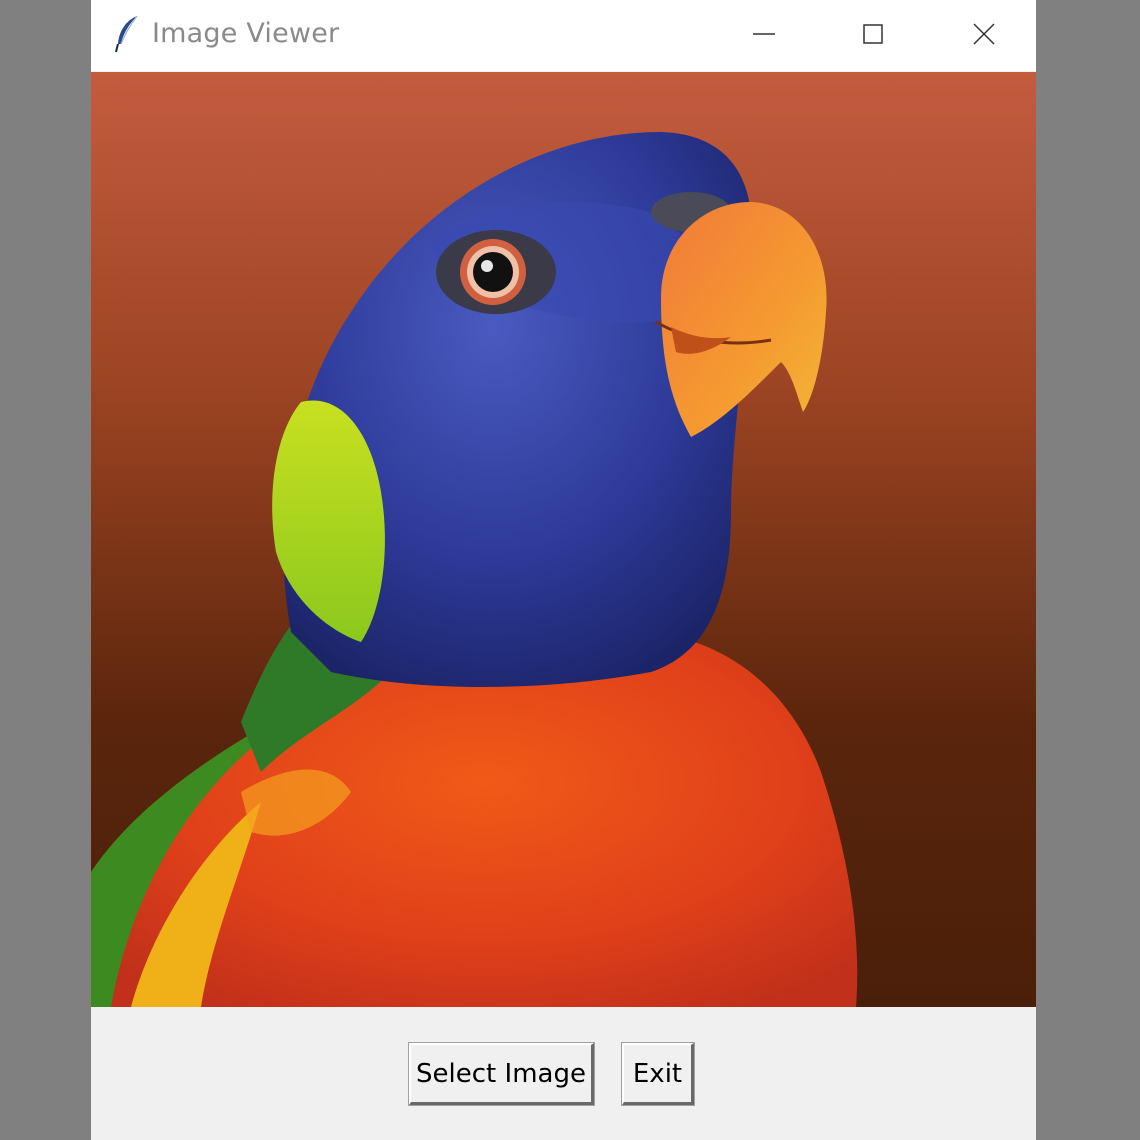 Image resolution: width=1140 pixels, height=1140 pixels. I want to click on maximize-button, so click(873, 34).